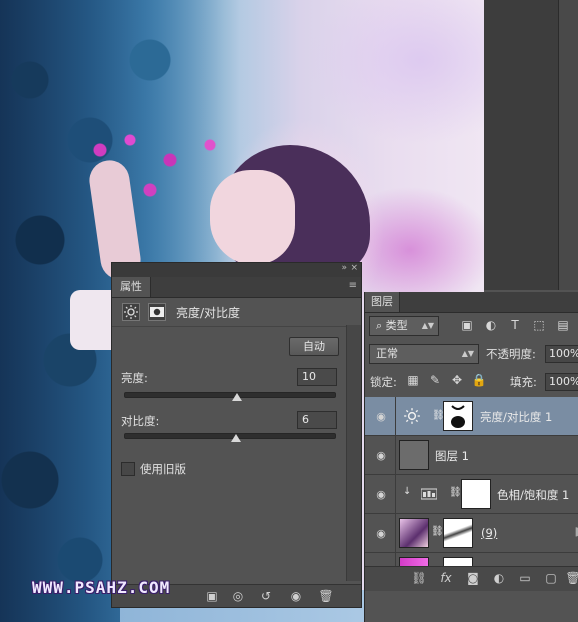 This screenshot has height=622, width=578. What do you see at coordinates (128, 469) in the screenshot?
I see `legacy-checkbox` at bounding box center [128, 469].